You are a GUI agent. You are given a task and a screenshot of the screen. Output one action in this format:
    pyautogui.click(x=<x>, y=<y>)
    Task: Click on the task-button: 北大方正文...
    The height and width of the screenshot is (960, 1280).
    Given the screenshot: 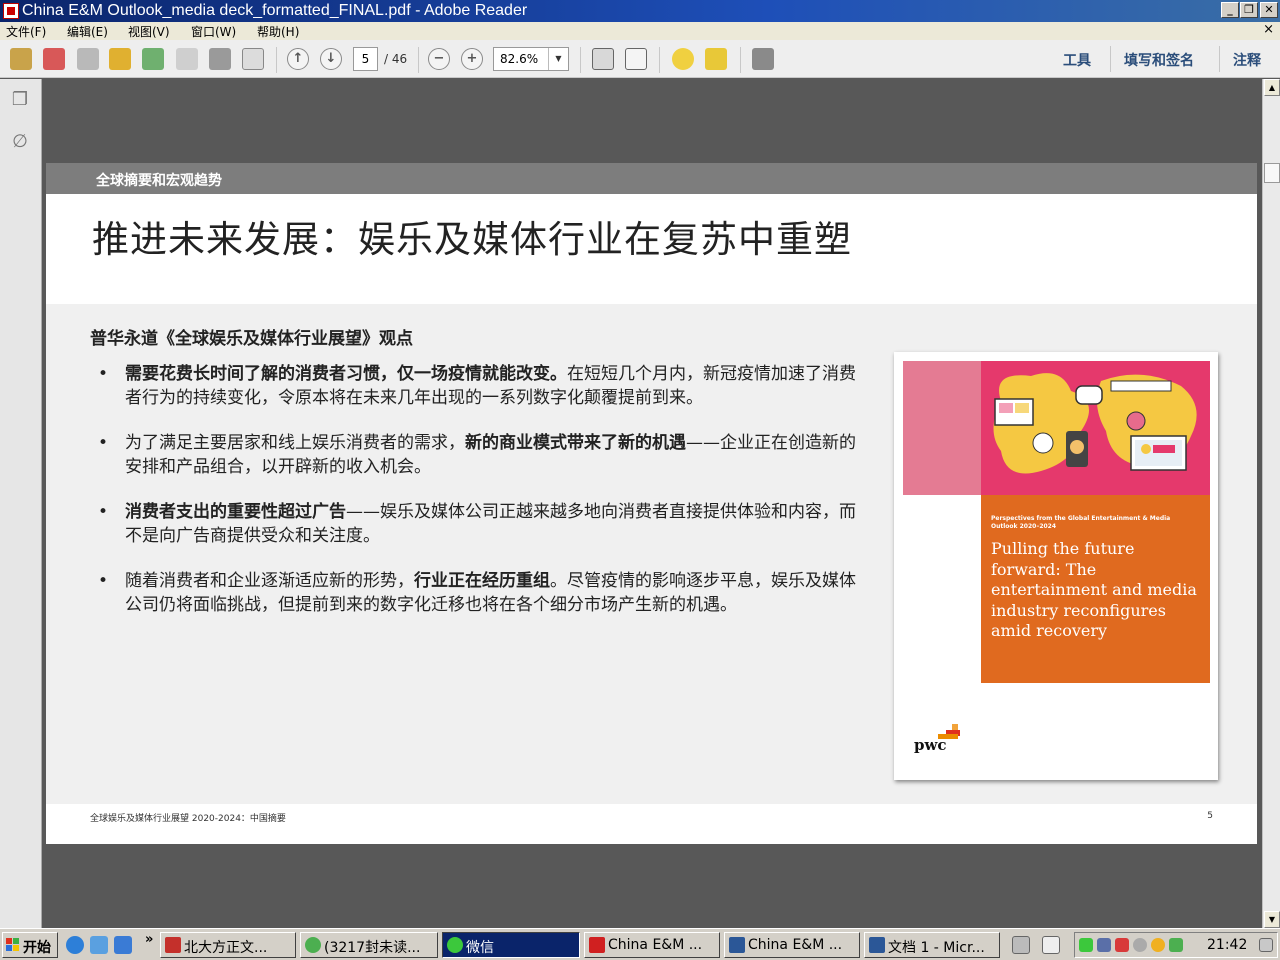 What is the action you would take?
    pyautogui.click(x=228, y=945)
    